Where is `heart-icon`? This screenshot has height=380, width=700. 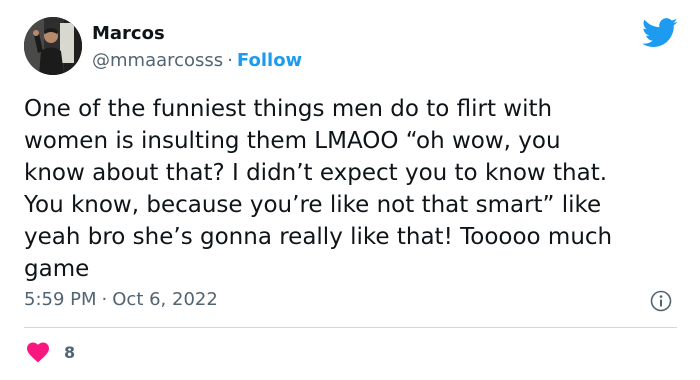 heart-icon is located at coordinates (38, 352).